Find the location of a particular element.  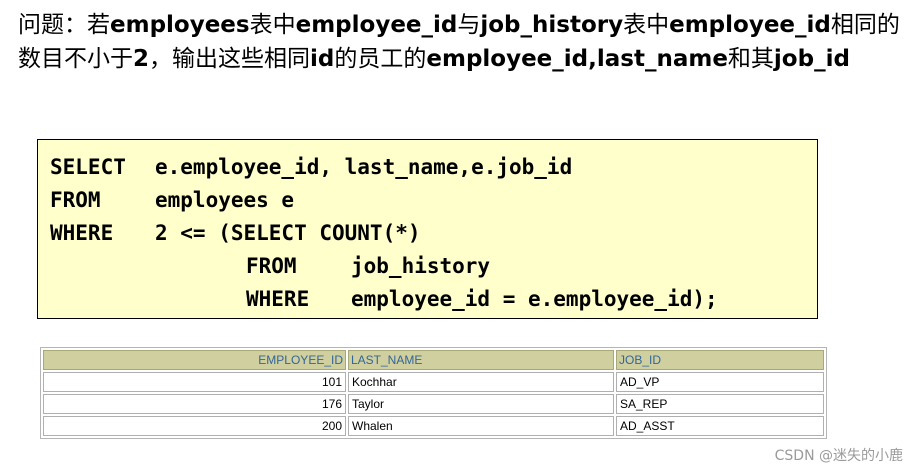

question-segment: 与 is located at coordinates (469, 25).